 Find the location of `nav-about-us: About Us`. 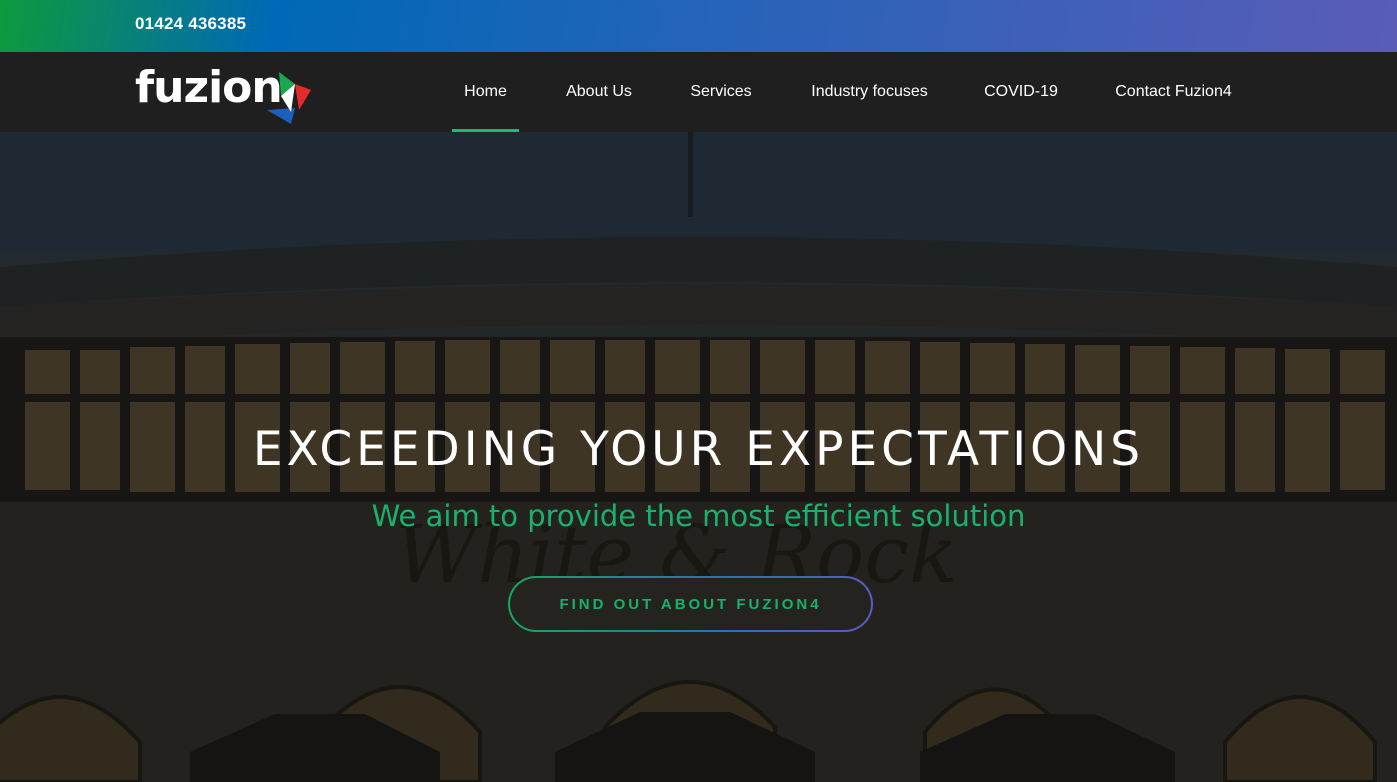

nav-about-us: About Us is located at coordinates (599, 92).